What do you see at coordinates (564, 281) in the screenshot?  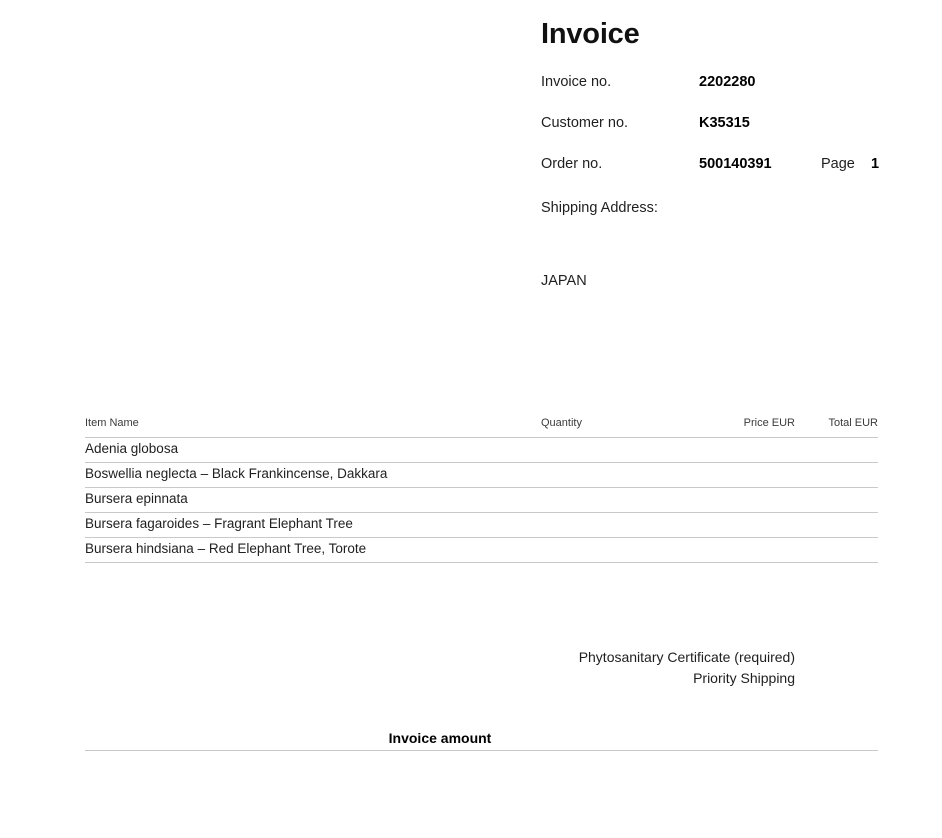 I see `shipping-address-value: JAPAN` at bounding box center [564, 281].